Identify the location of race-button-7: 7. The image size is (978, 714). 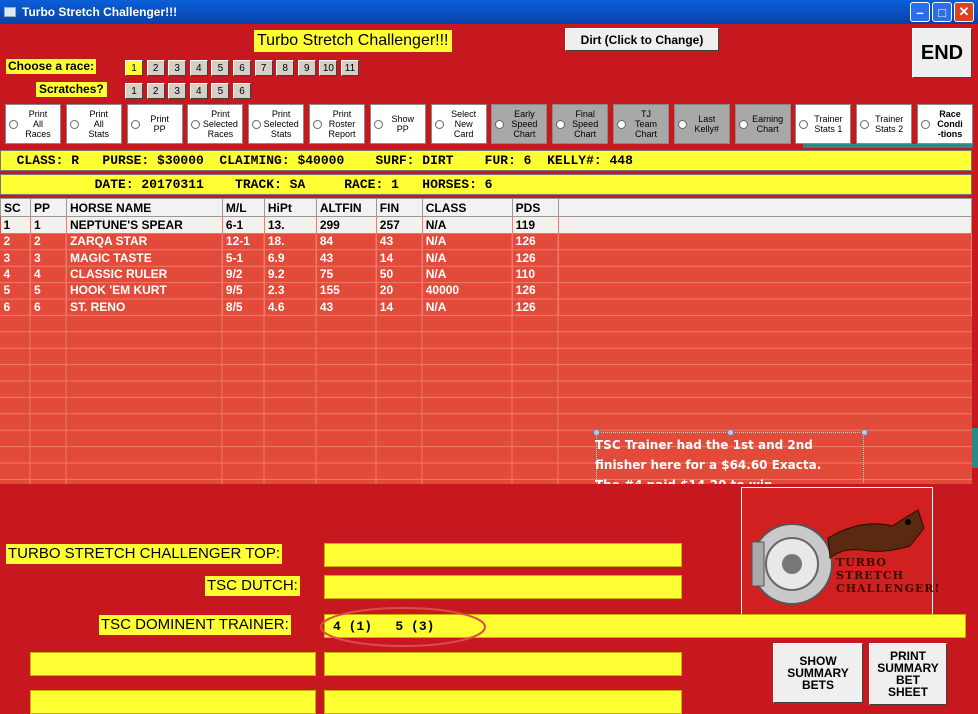
(263, 68).